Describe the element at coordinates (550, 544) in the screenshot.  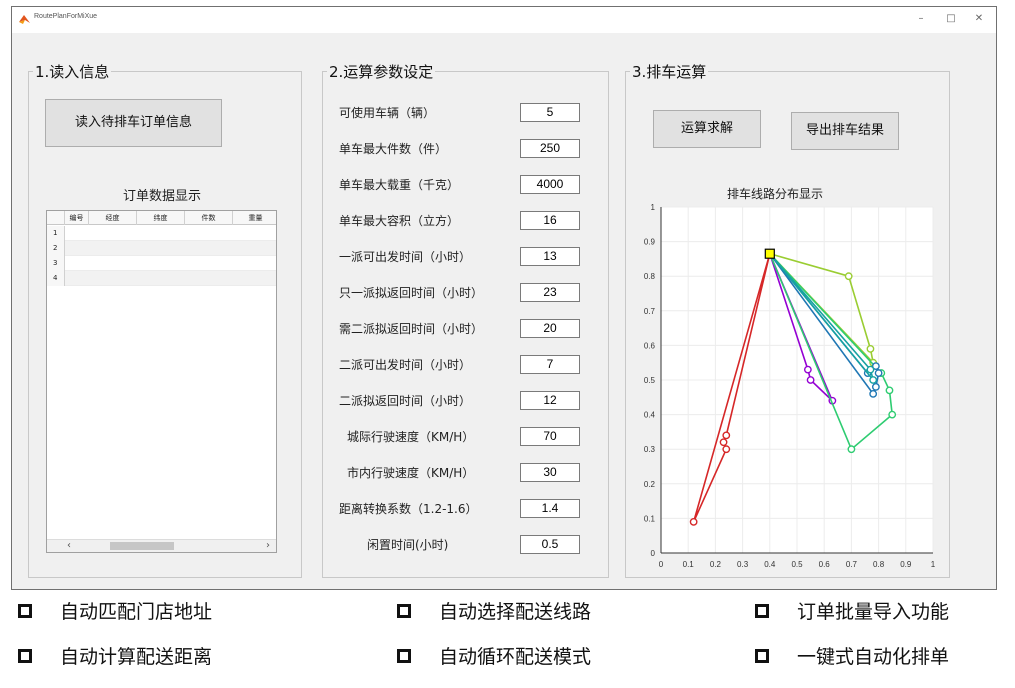
I see `param-input: 0.5` at that location.